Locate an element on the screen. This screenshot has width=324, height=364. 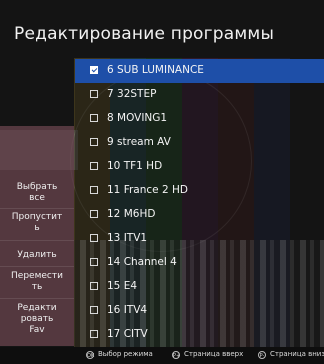
page-down-key-icon: P- is located at coordinates (262, 355).